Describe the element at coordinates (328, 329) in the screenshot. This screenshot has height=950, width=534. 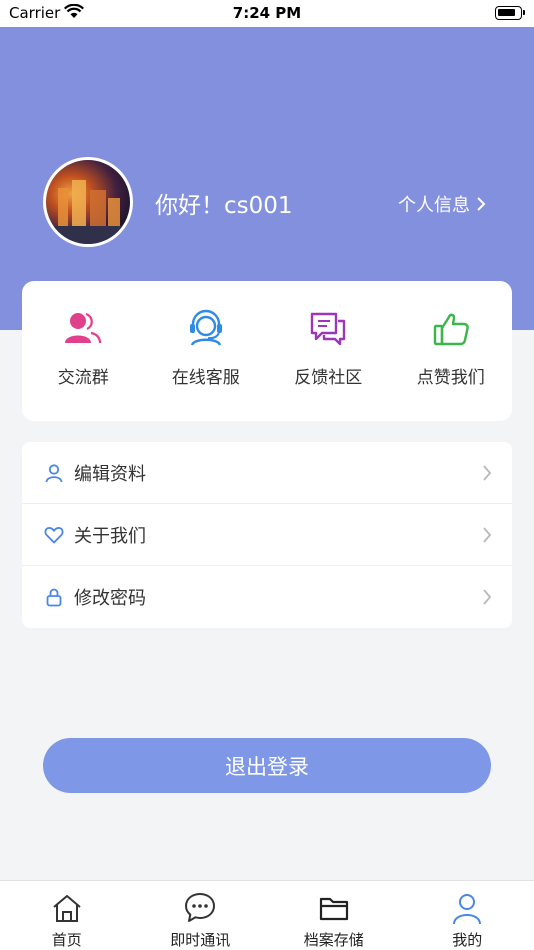
I see `chat-bubbles-icon` at that location.